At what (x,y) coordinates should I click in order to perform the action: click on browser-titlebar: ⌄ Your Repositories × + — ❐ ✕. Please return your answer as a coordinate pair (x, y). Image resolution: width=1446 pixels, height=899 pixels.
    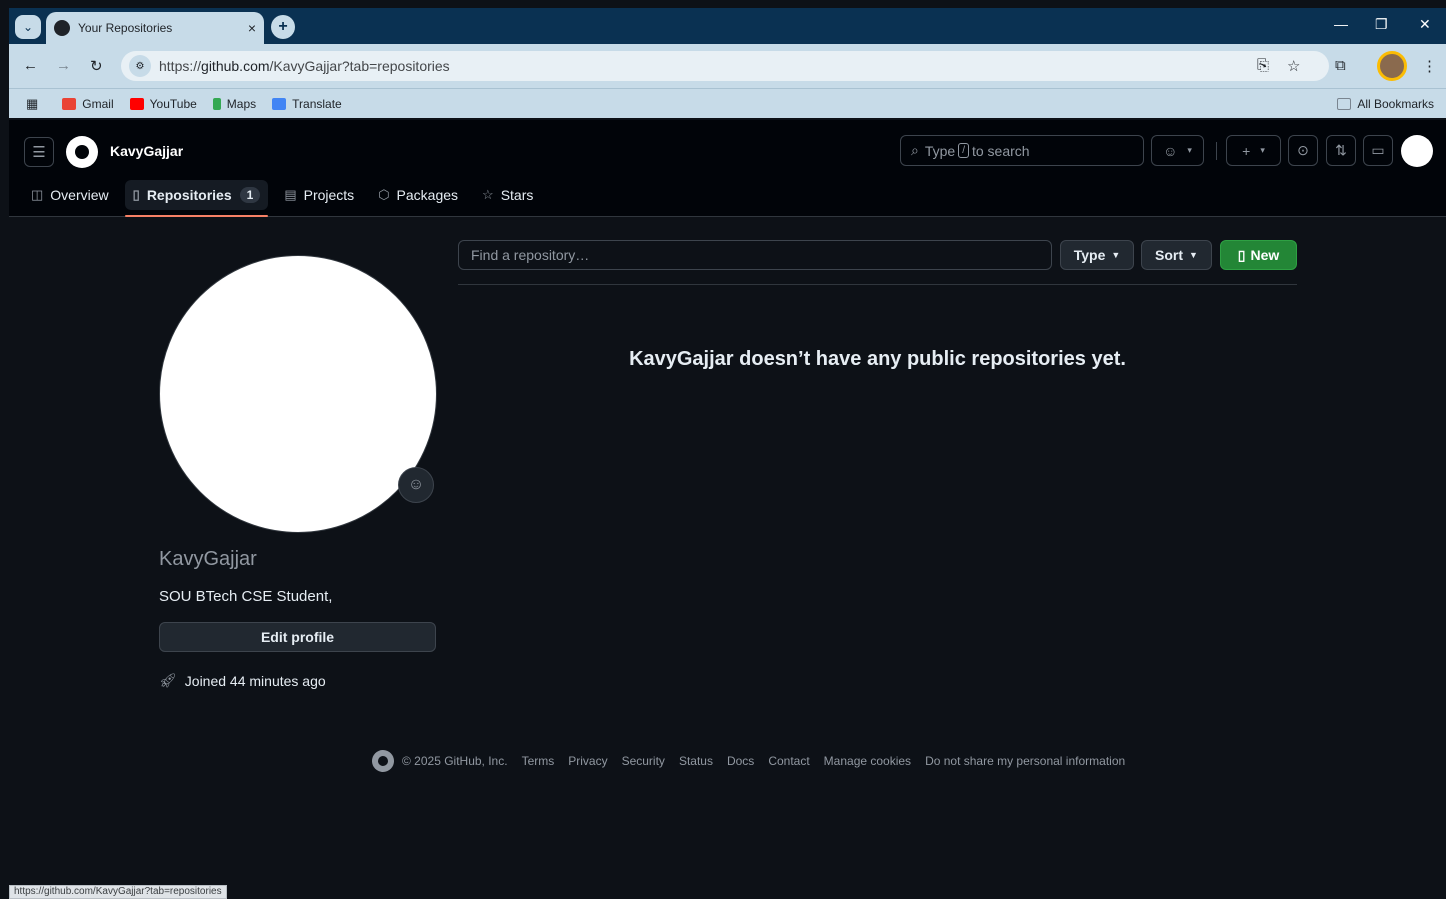
    Looking at the image, I should click on (727, 26).